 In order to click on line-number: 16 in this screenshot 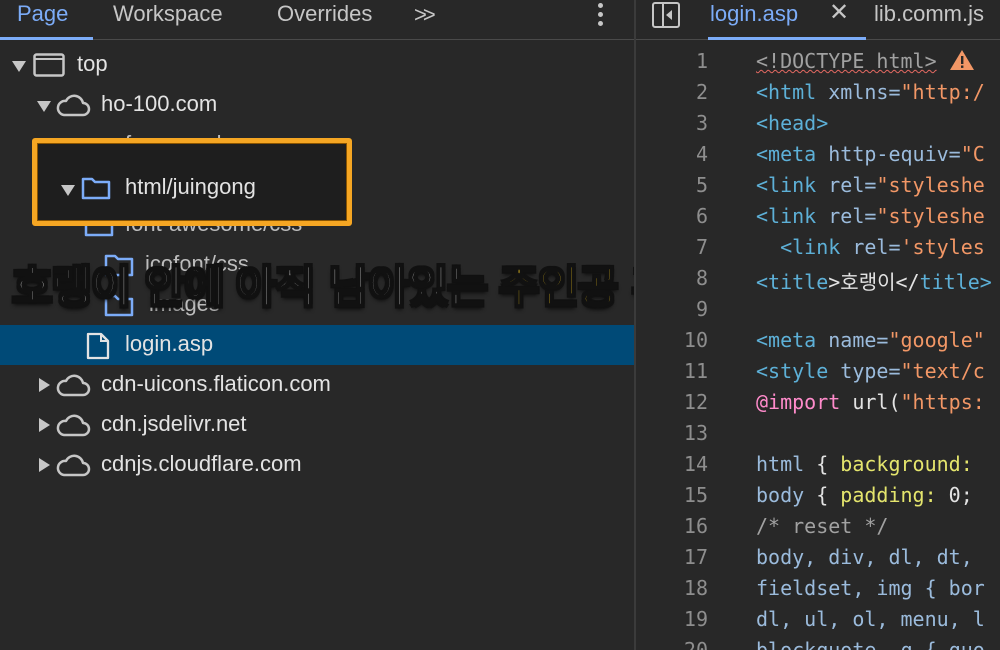, I will do `click(684, 526)`.